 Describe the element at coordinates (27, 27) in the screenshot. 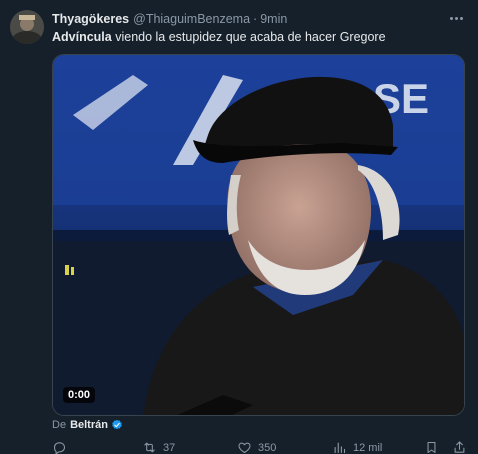

I see `avatar` at that location.